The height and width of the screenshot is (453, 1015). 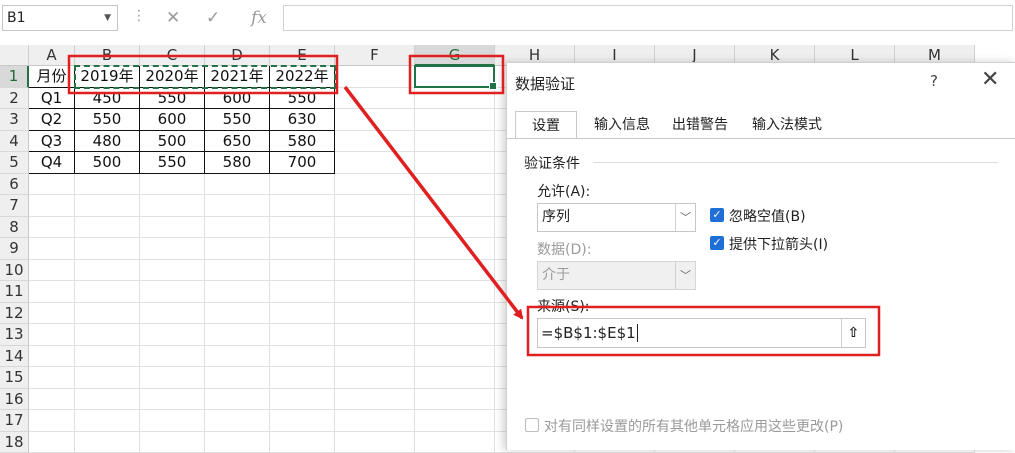 I want to click on annotation-arrow, so click(x=433, y=202).